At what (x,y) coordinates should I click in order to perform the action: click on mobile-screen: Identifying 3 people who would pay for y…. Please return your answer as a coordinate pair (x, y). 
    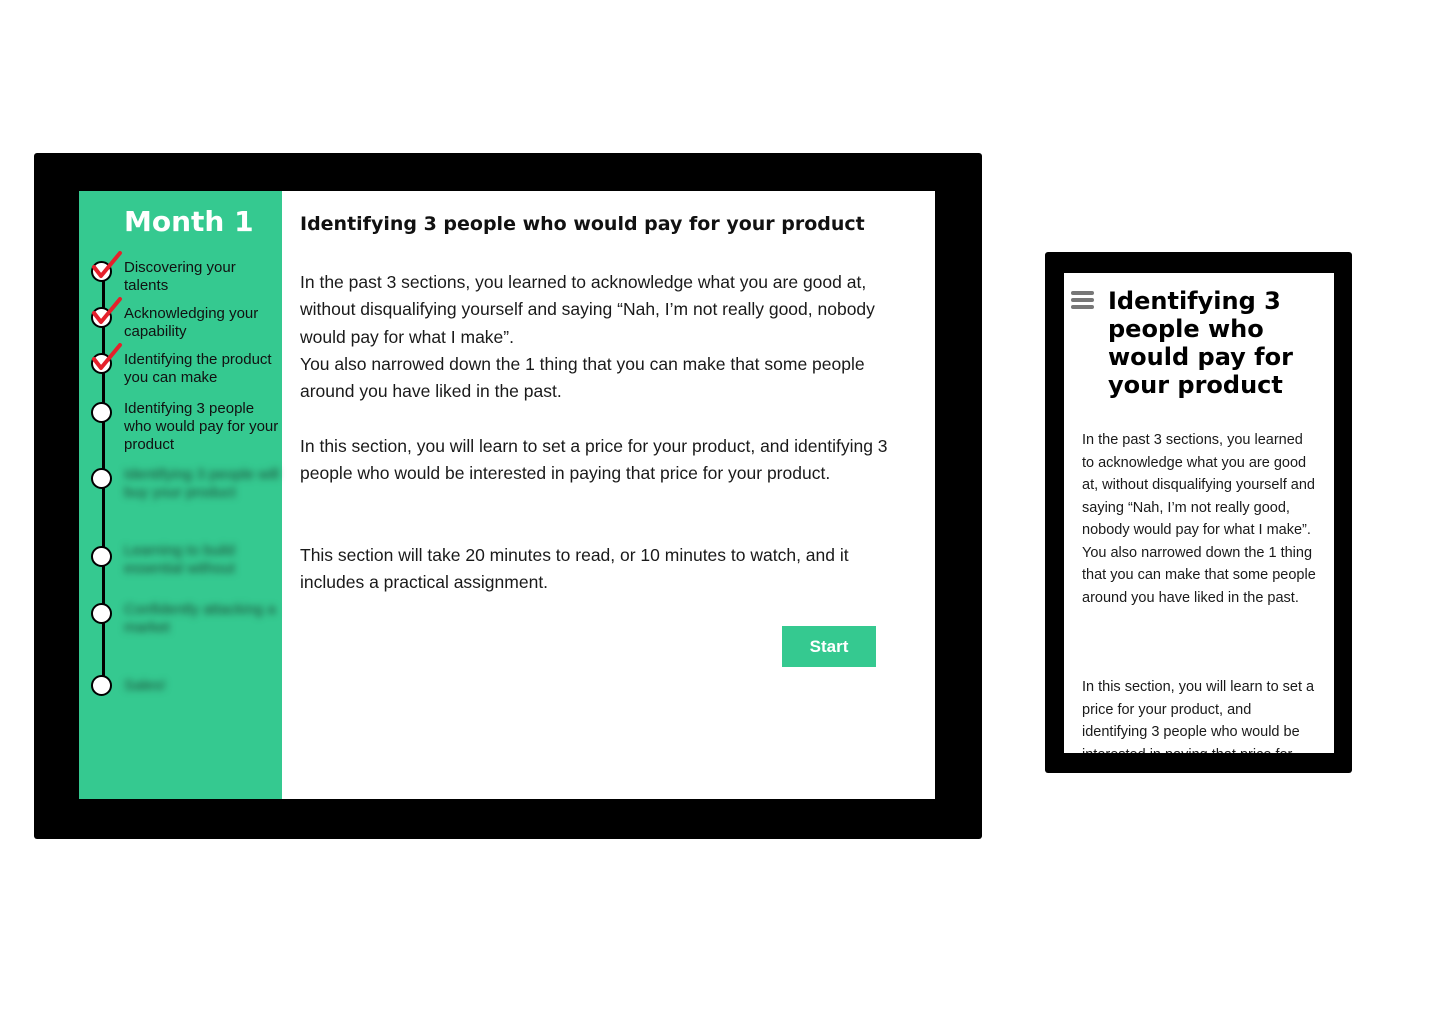
    Looking at the image, I should click on (1199, 513).